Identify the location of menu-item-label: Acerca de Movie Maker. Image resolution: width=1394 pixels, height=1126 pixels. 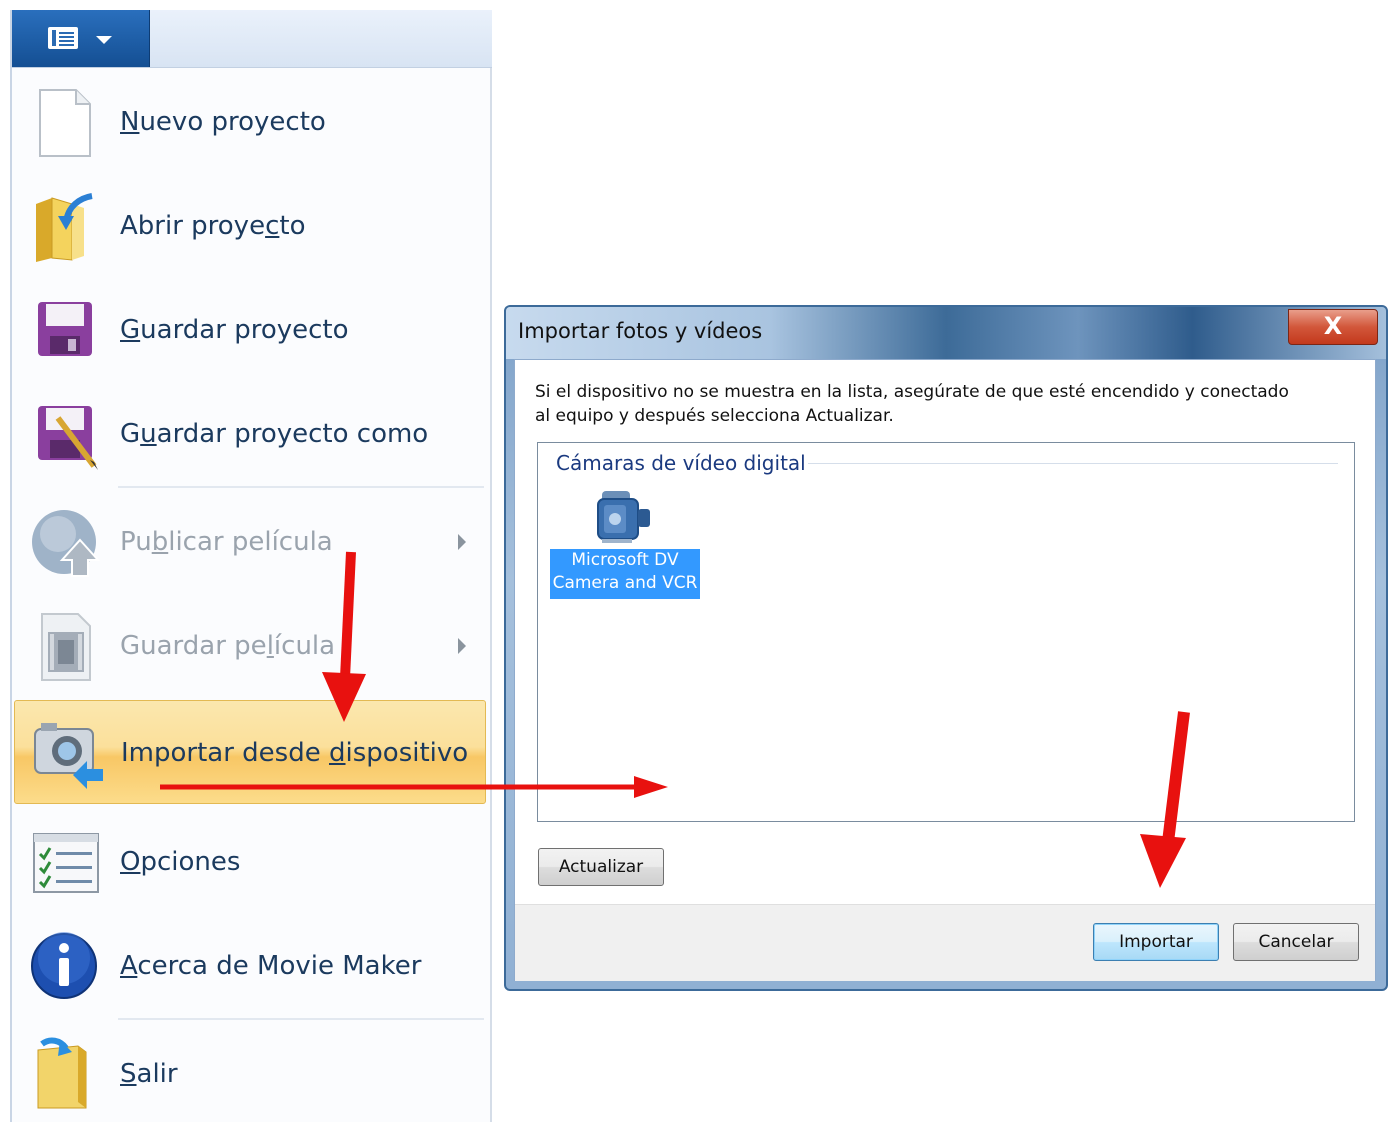
(271, 966).